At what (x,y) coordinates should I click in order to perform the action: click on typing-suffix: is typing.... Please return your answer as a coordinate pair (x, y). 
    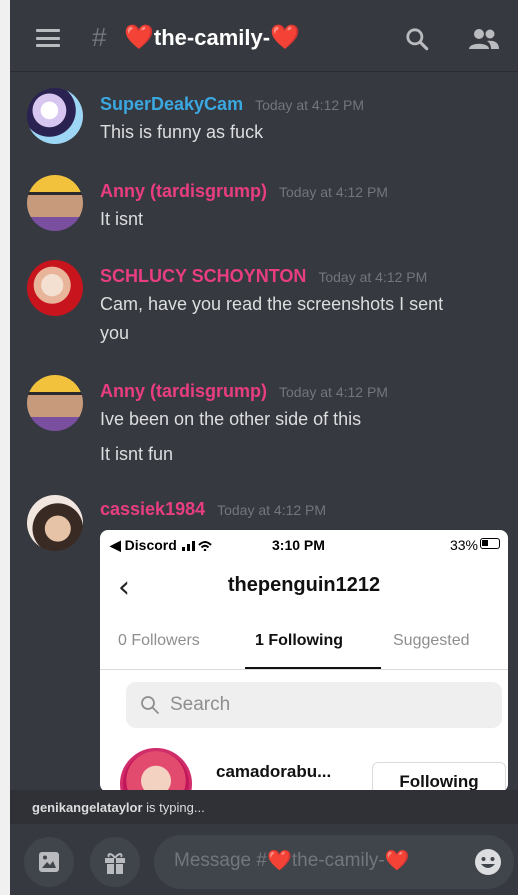
    Looking at the image, I should click on (173, 807).